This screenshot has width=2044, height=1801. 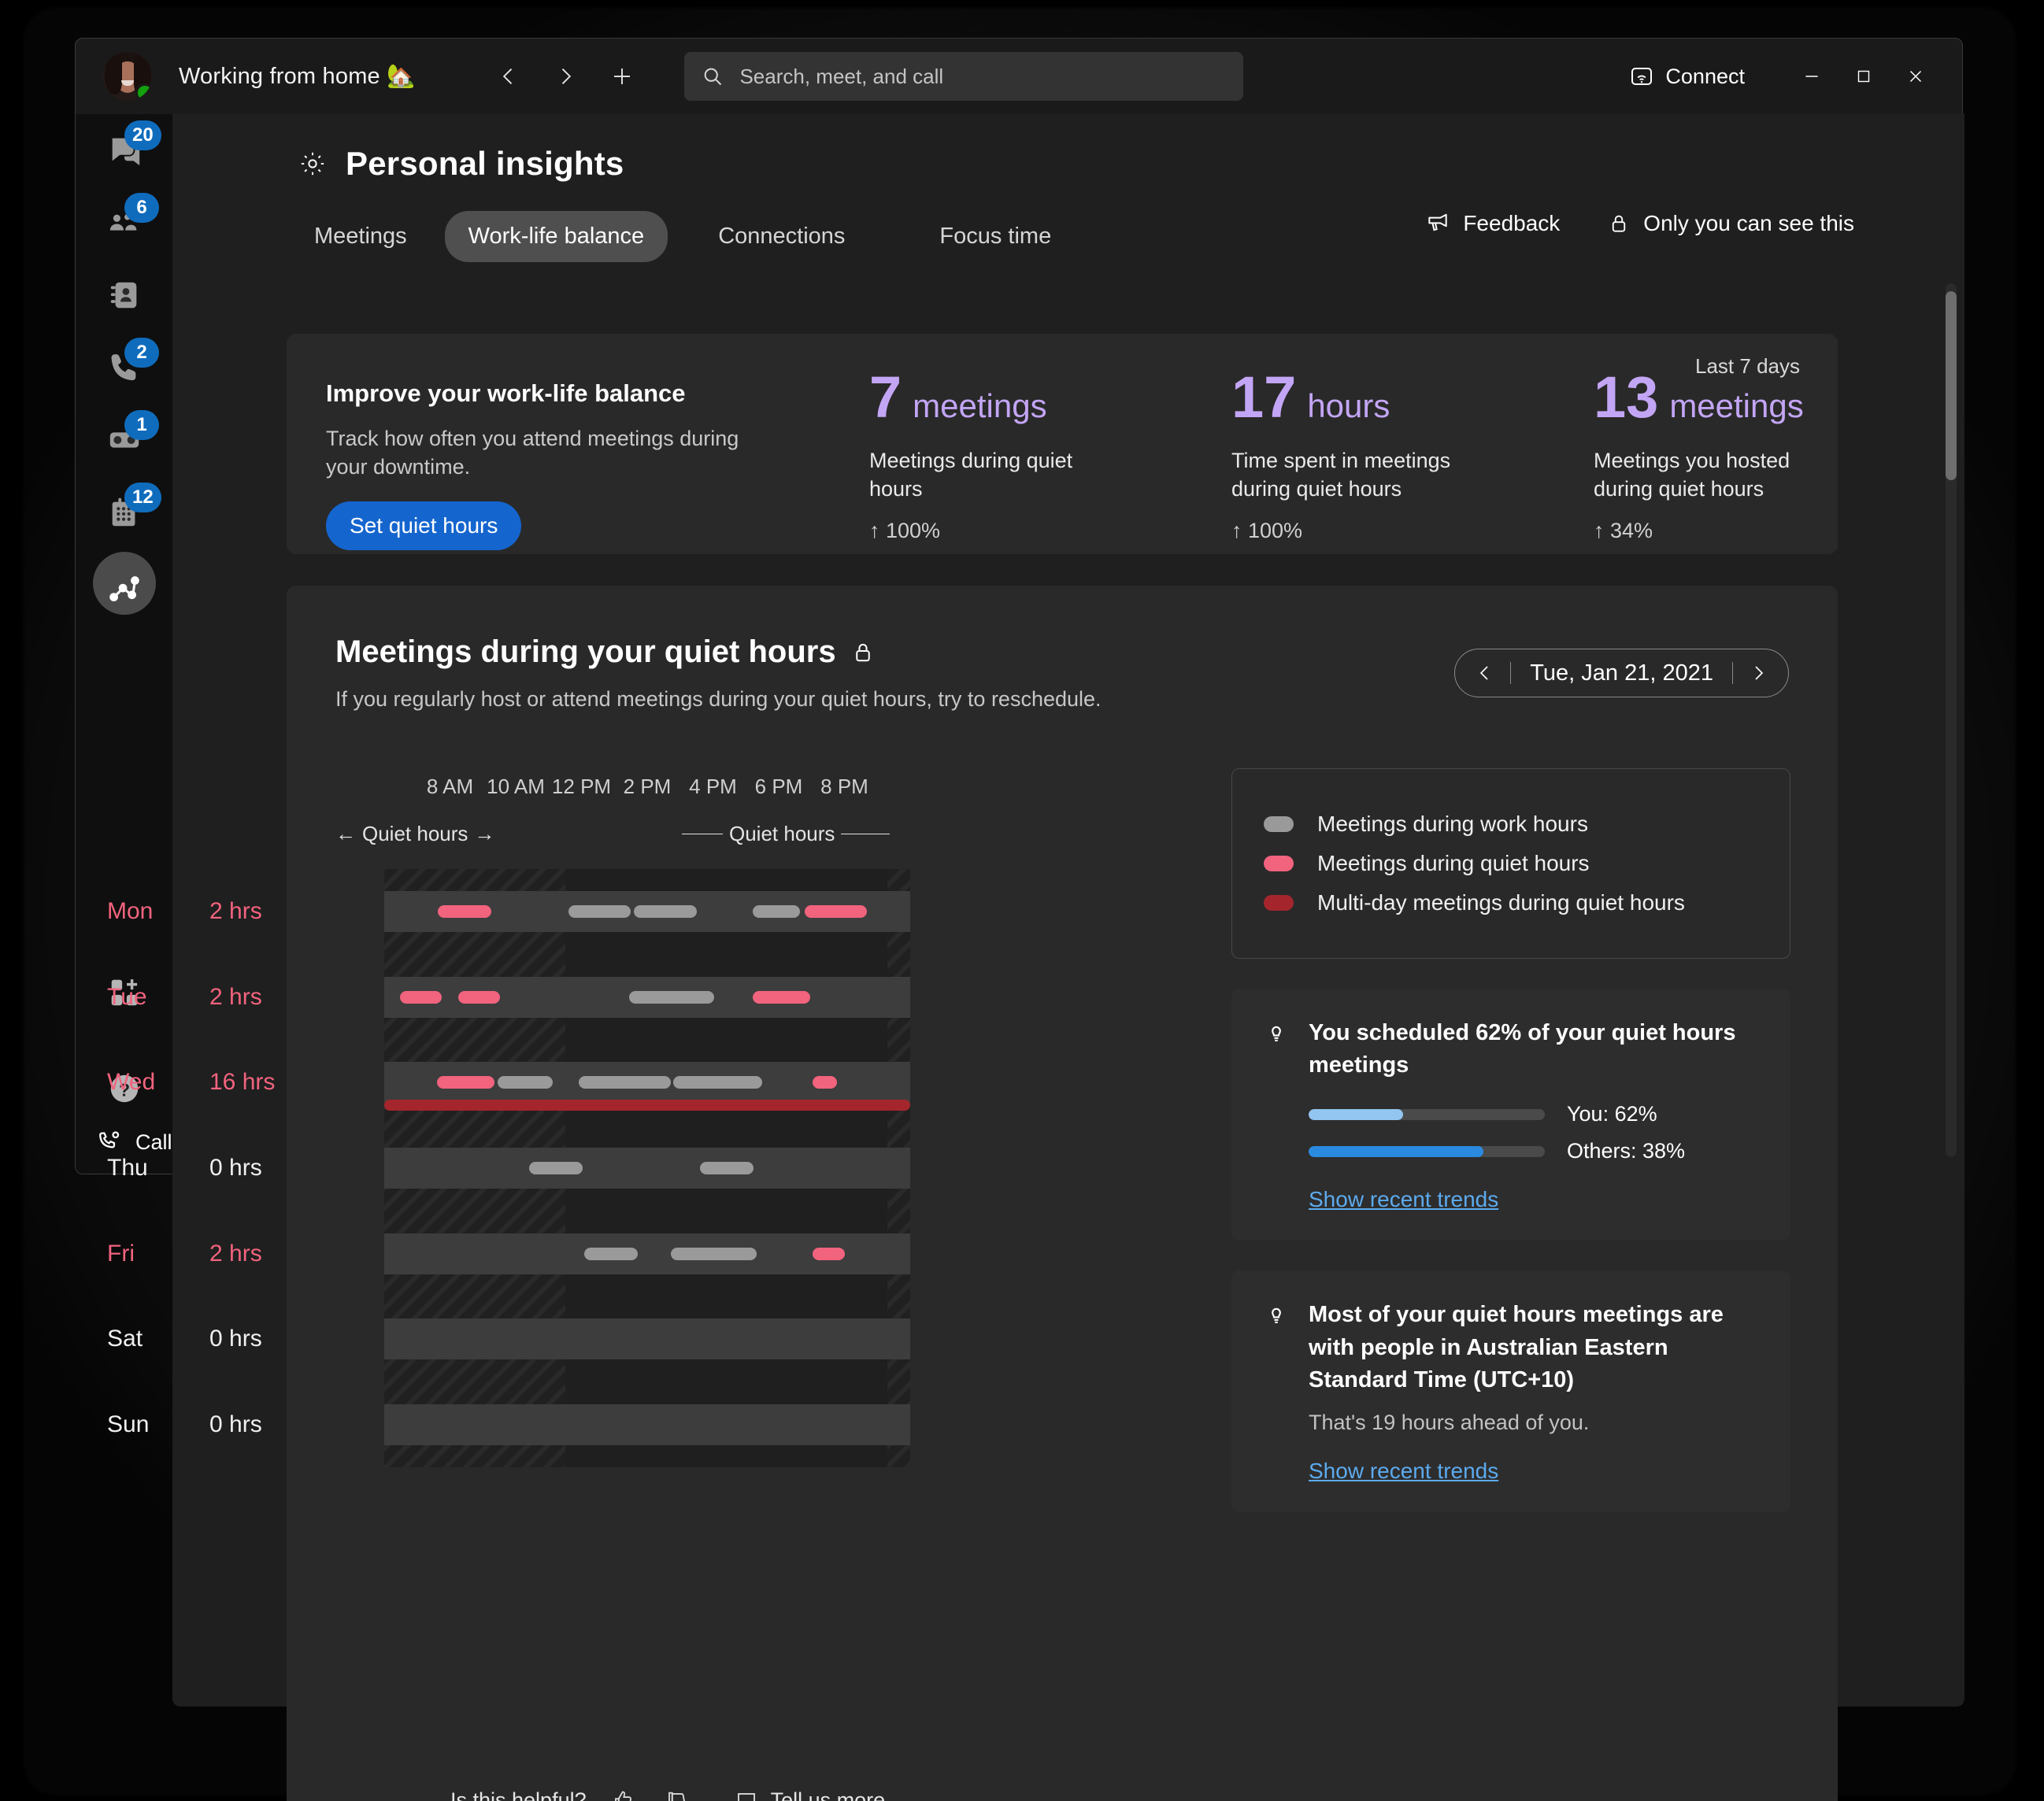 I want to click on privacy-note: Only you can see this, so click(x=1730, y=223).